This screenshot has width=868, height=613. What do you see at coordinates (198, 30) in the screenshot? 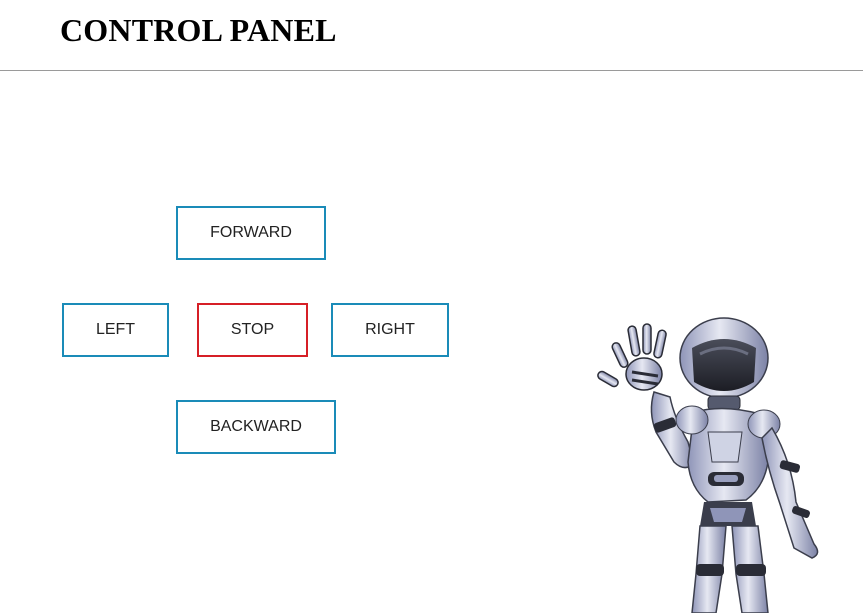
I see `page-title: CONTROL PANEL` at bounding box center [198, 30].